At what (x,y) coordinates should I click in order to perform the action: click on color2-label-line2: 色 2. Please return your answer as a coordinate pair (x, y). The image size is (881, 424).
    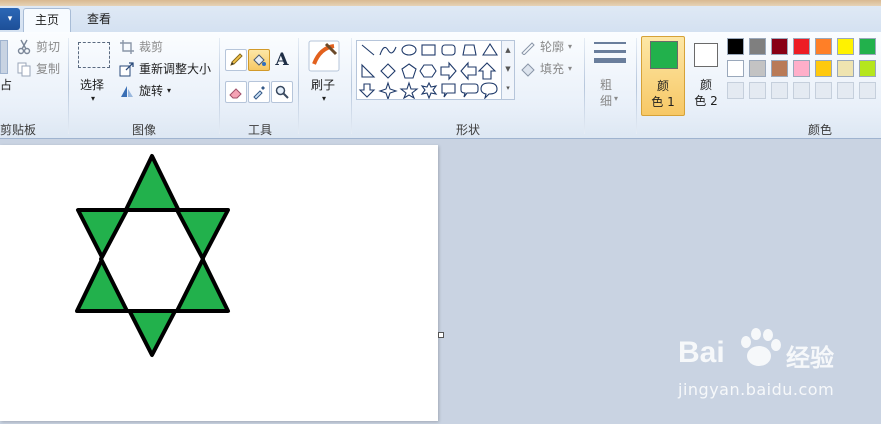
    Looking at the image, I should click on (706, 101).